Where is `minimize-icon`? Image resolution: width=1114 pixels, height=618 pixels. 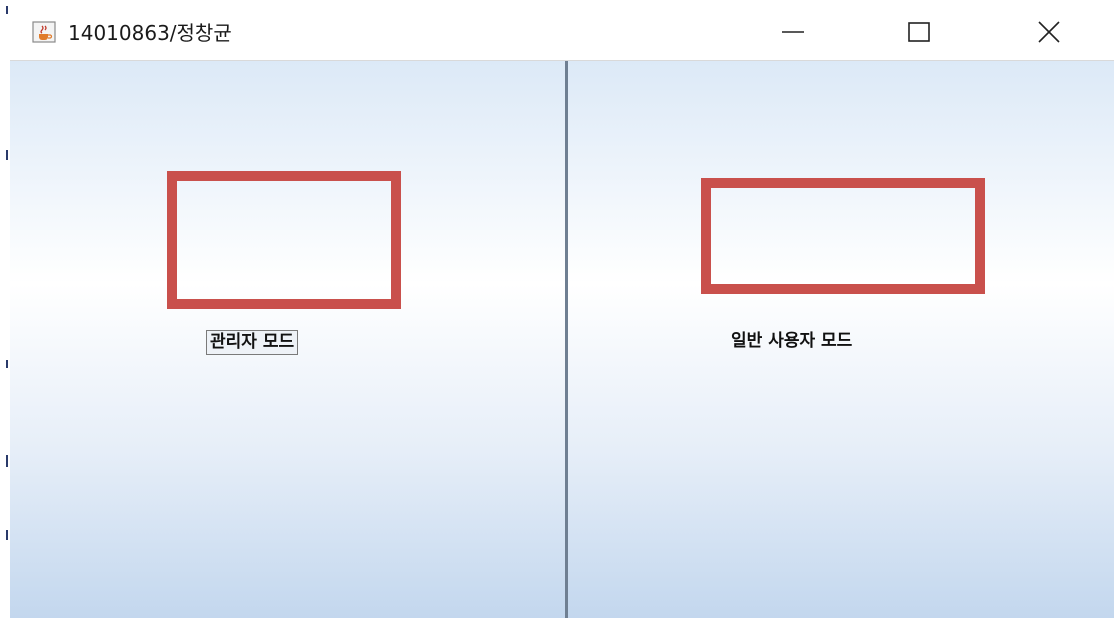
minimize-icon is located at coordinates (793, 34).